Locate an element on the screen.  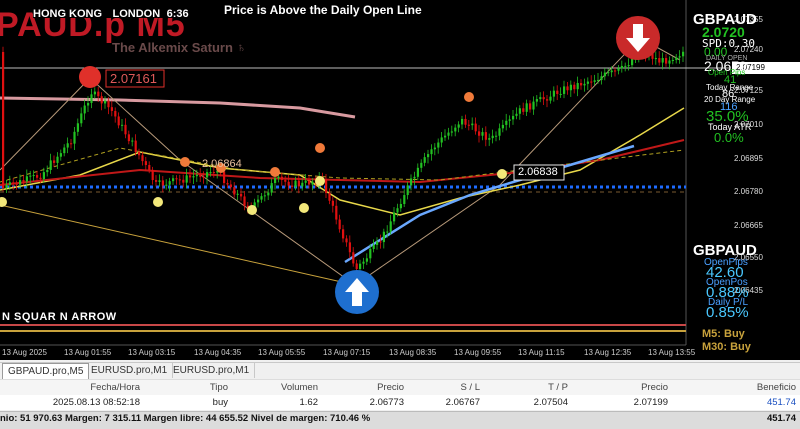
tab-eurusd-m1-2: EURUSD.pro,M1 is located at coordinates (212, 370).